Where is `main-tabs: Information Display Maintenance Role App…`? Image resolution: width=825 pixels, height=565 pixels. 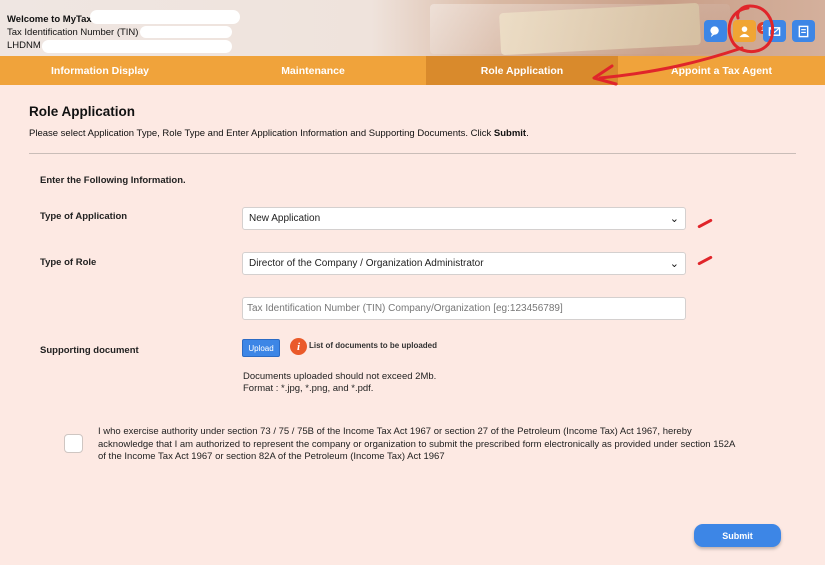
main-tabs: Information Display Maintenance Role App… is located at coordinates (412, 70).